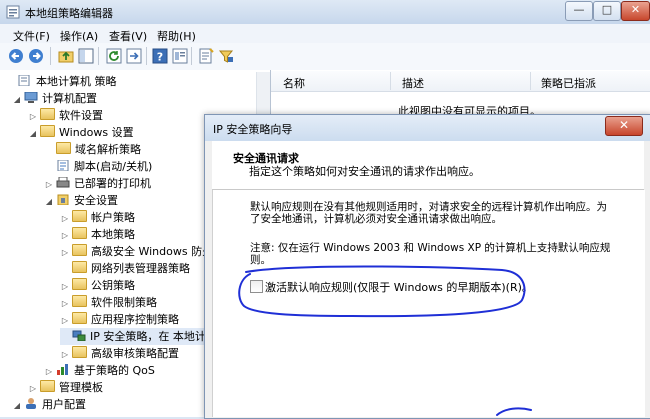  What do you see at coordinates (81, 387) in the screenshot?
I see `tree-item-label: 管理模板` at bounding box center [81, 387].